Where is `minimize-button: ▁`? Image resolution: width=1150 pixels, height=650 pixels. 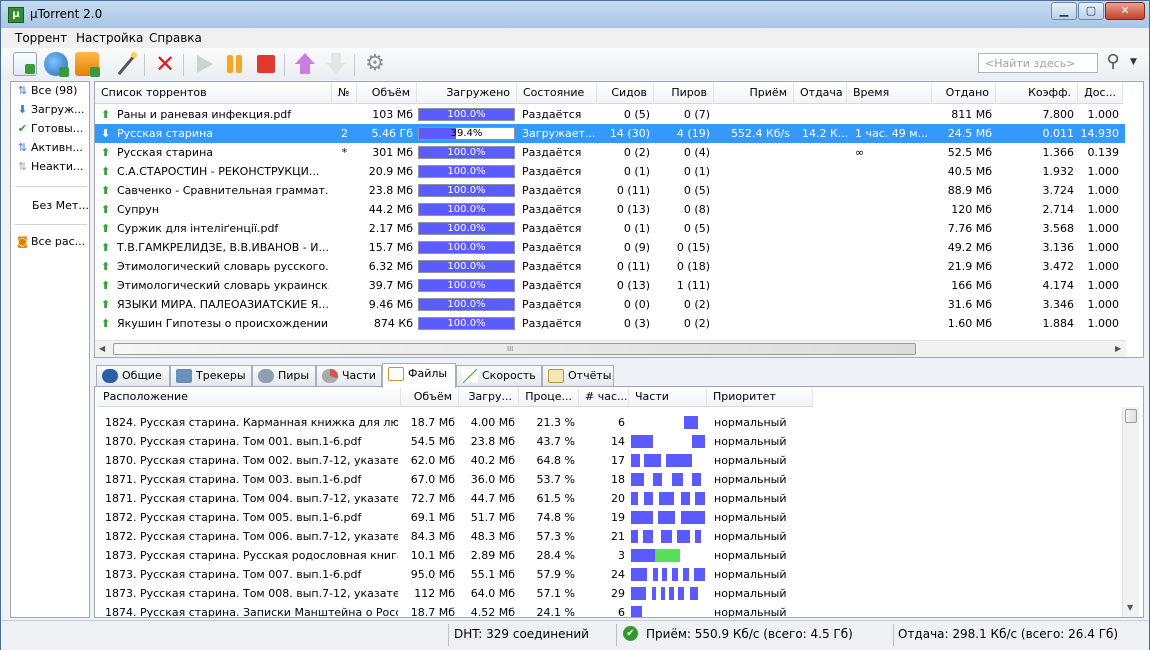
minimize-button: ▁ is located at coordinates (1064, 11).